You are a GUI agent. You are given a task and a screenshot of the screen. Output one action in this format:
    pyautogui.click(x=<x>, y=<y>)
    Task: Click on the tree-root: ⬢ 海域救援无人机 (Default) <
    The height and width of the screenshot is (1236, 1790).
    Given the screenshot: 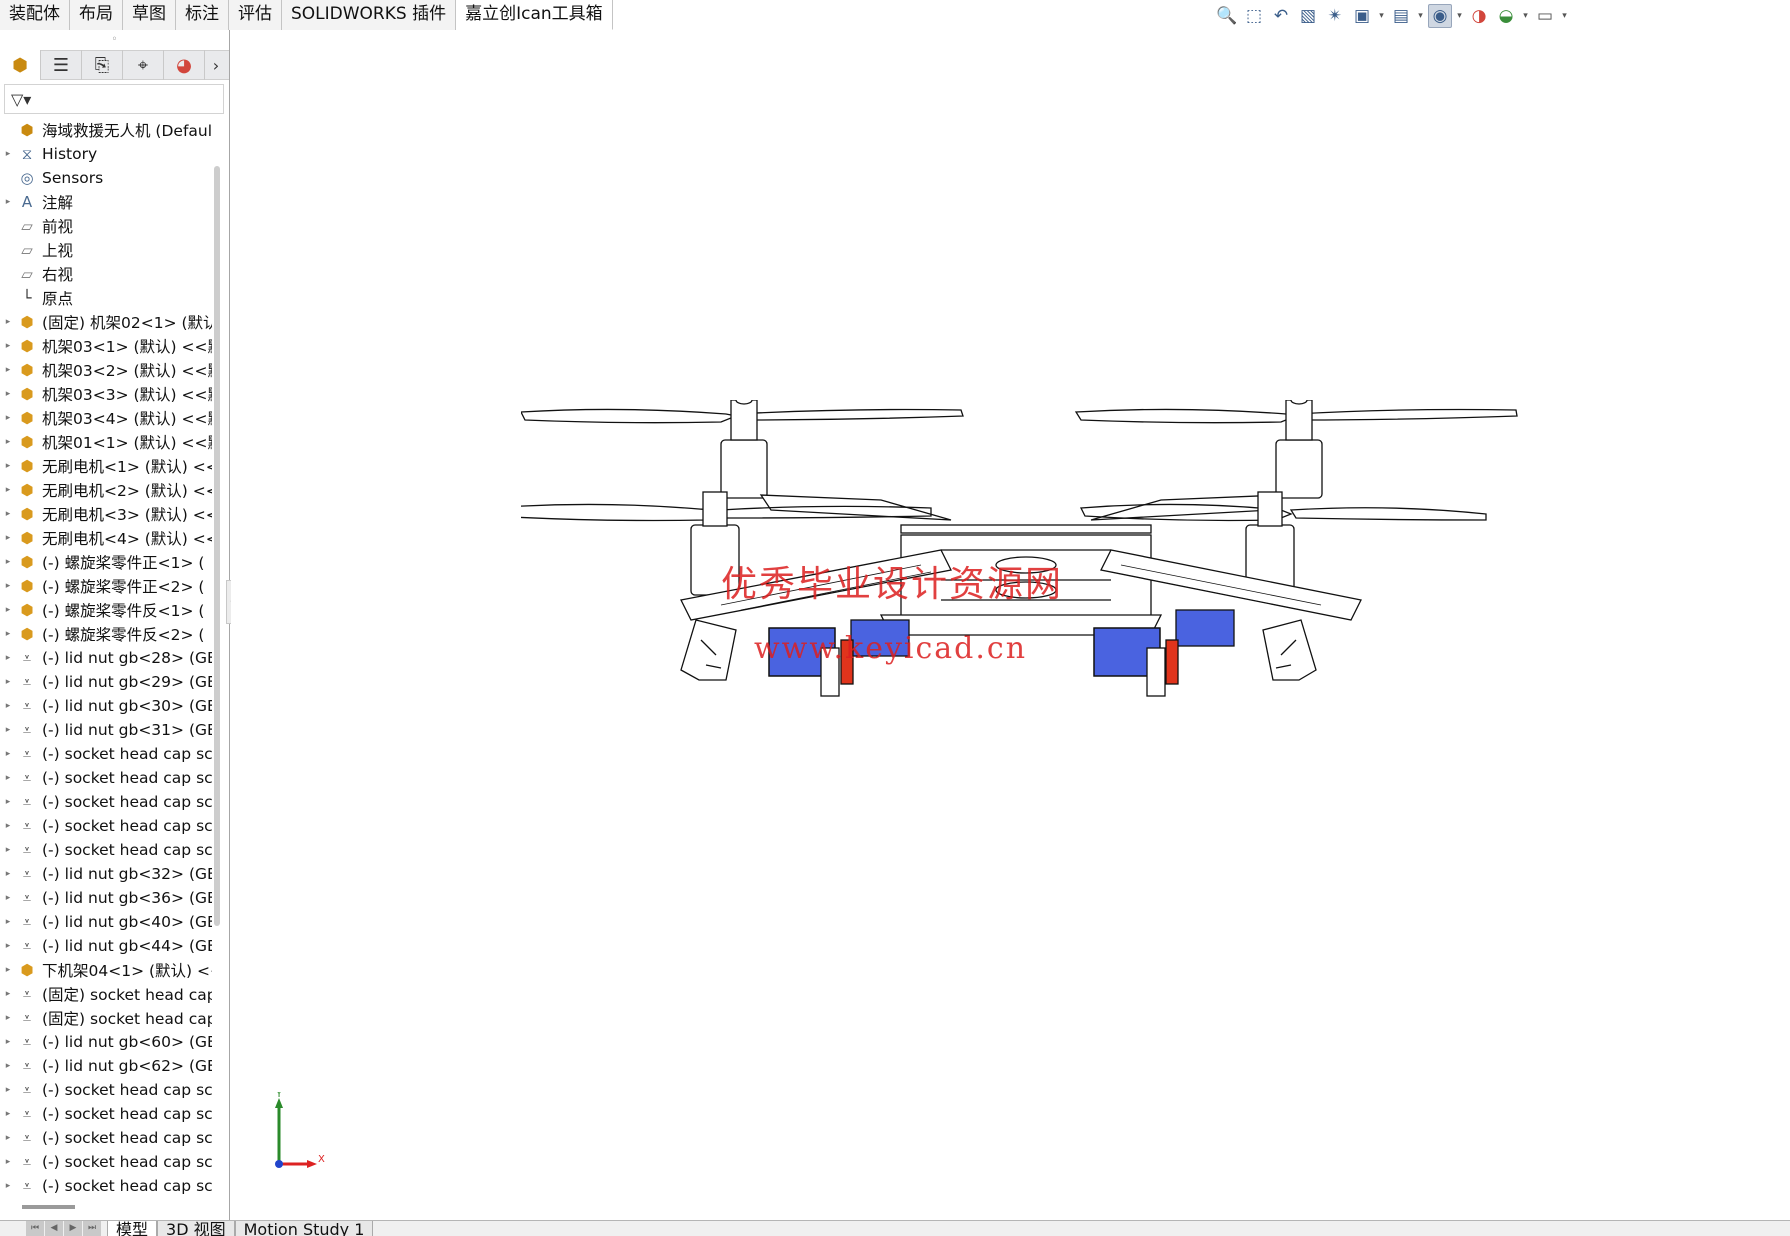 What is the action you would take?
    pyautogui.click(x=106, y=130)
    